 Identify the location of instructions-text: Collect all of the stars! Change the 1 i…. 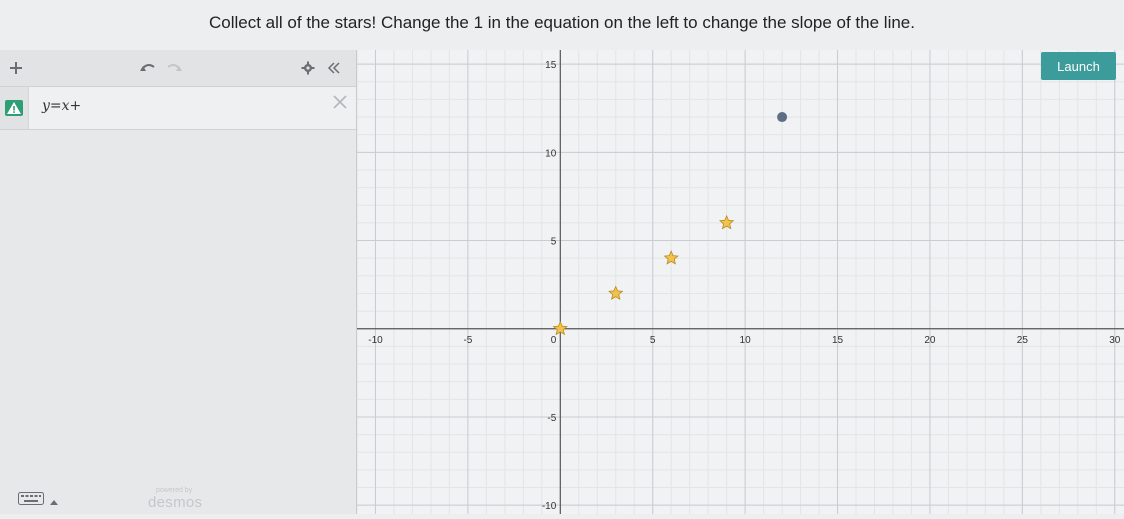
(562, 22).